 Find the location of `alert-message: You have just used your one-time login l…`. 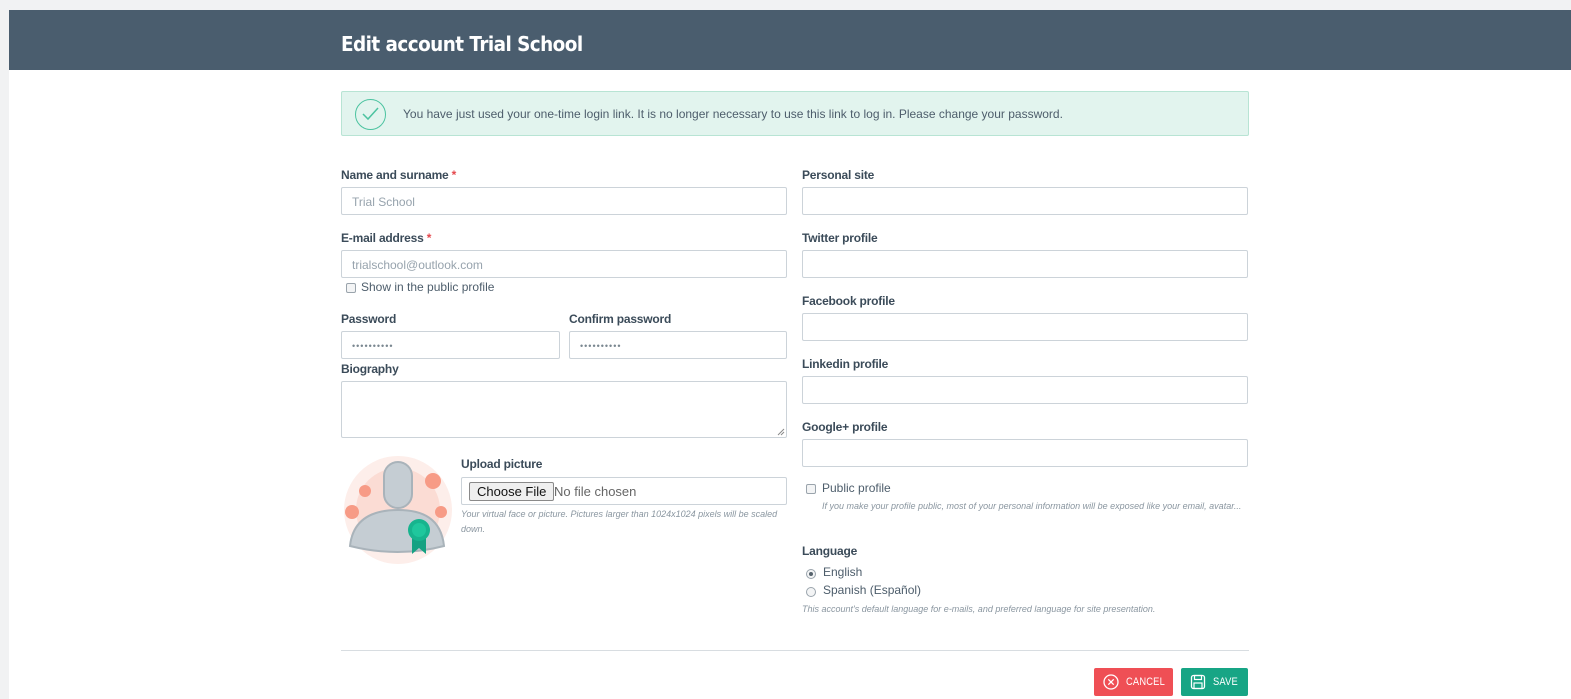

alert-message: You have just used your one-time login l… is located at coordinates (733, 114).